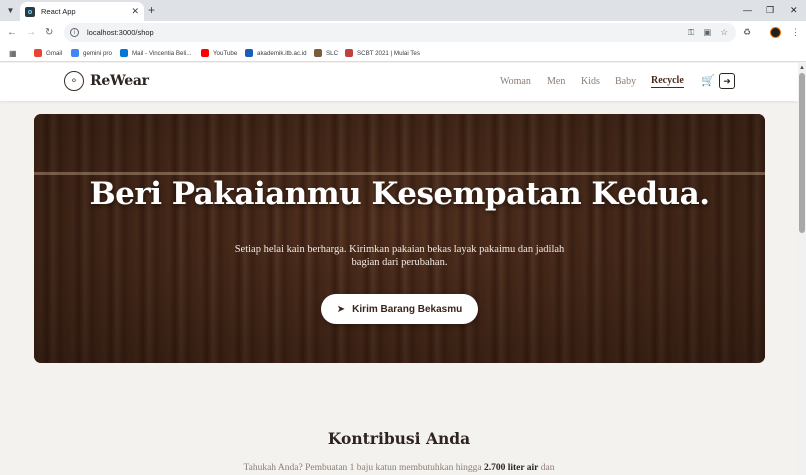 This screenshot has width=806, height=475. What do you see at coordinates (12, 32) in the screenshot?
I see `back-icon: ←` at bounding box center [12, 32].